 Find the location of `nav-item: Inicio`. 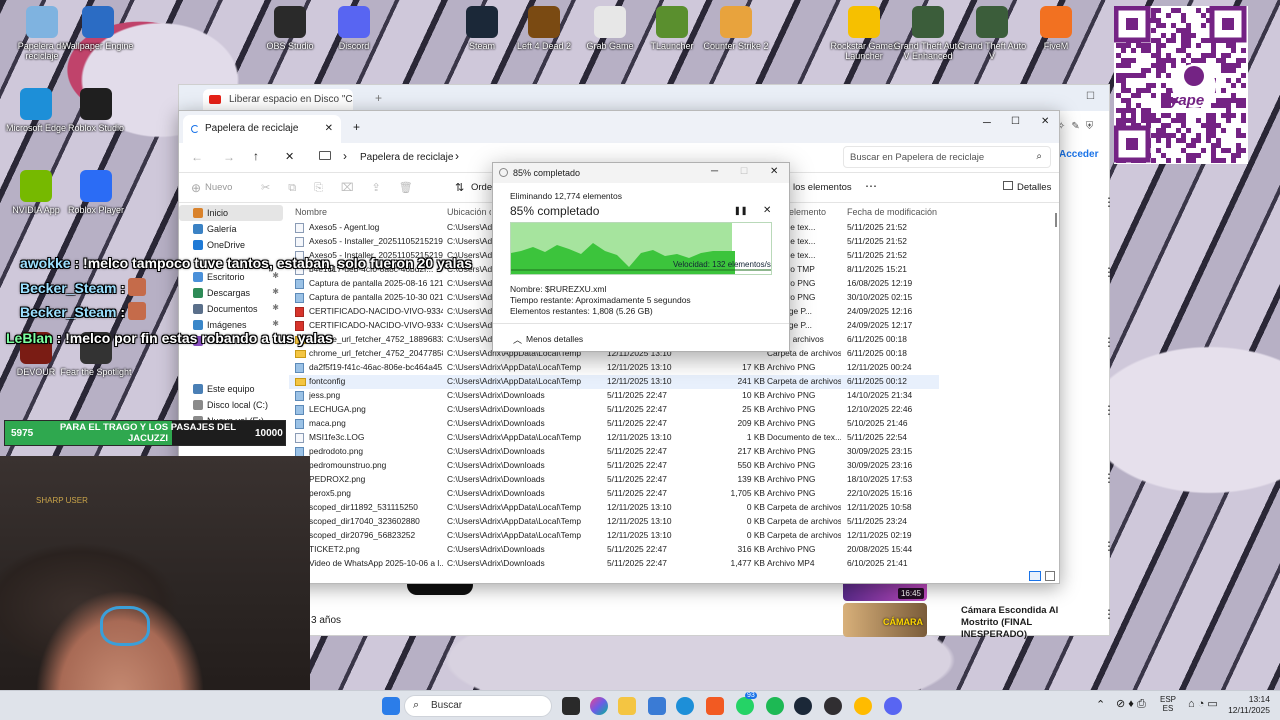

nav-item: Inicio is located at coordinates (231, 213).